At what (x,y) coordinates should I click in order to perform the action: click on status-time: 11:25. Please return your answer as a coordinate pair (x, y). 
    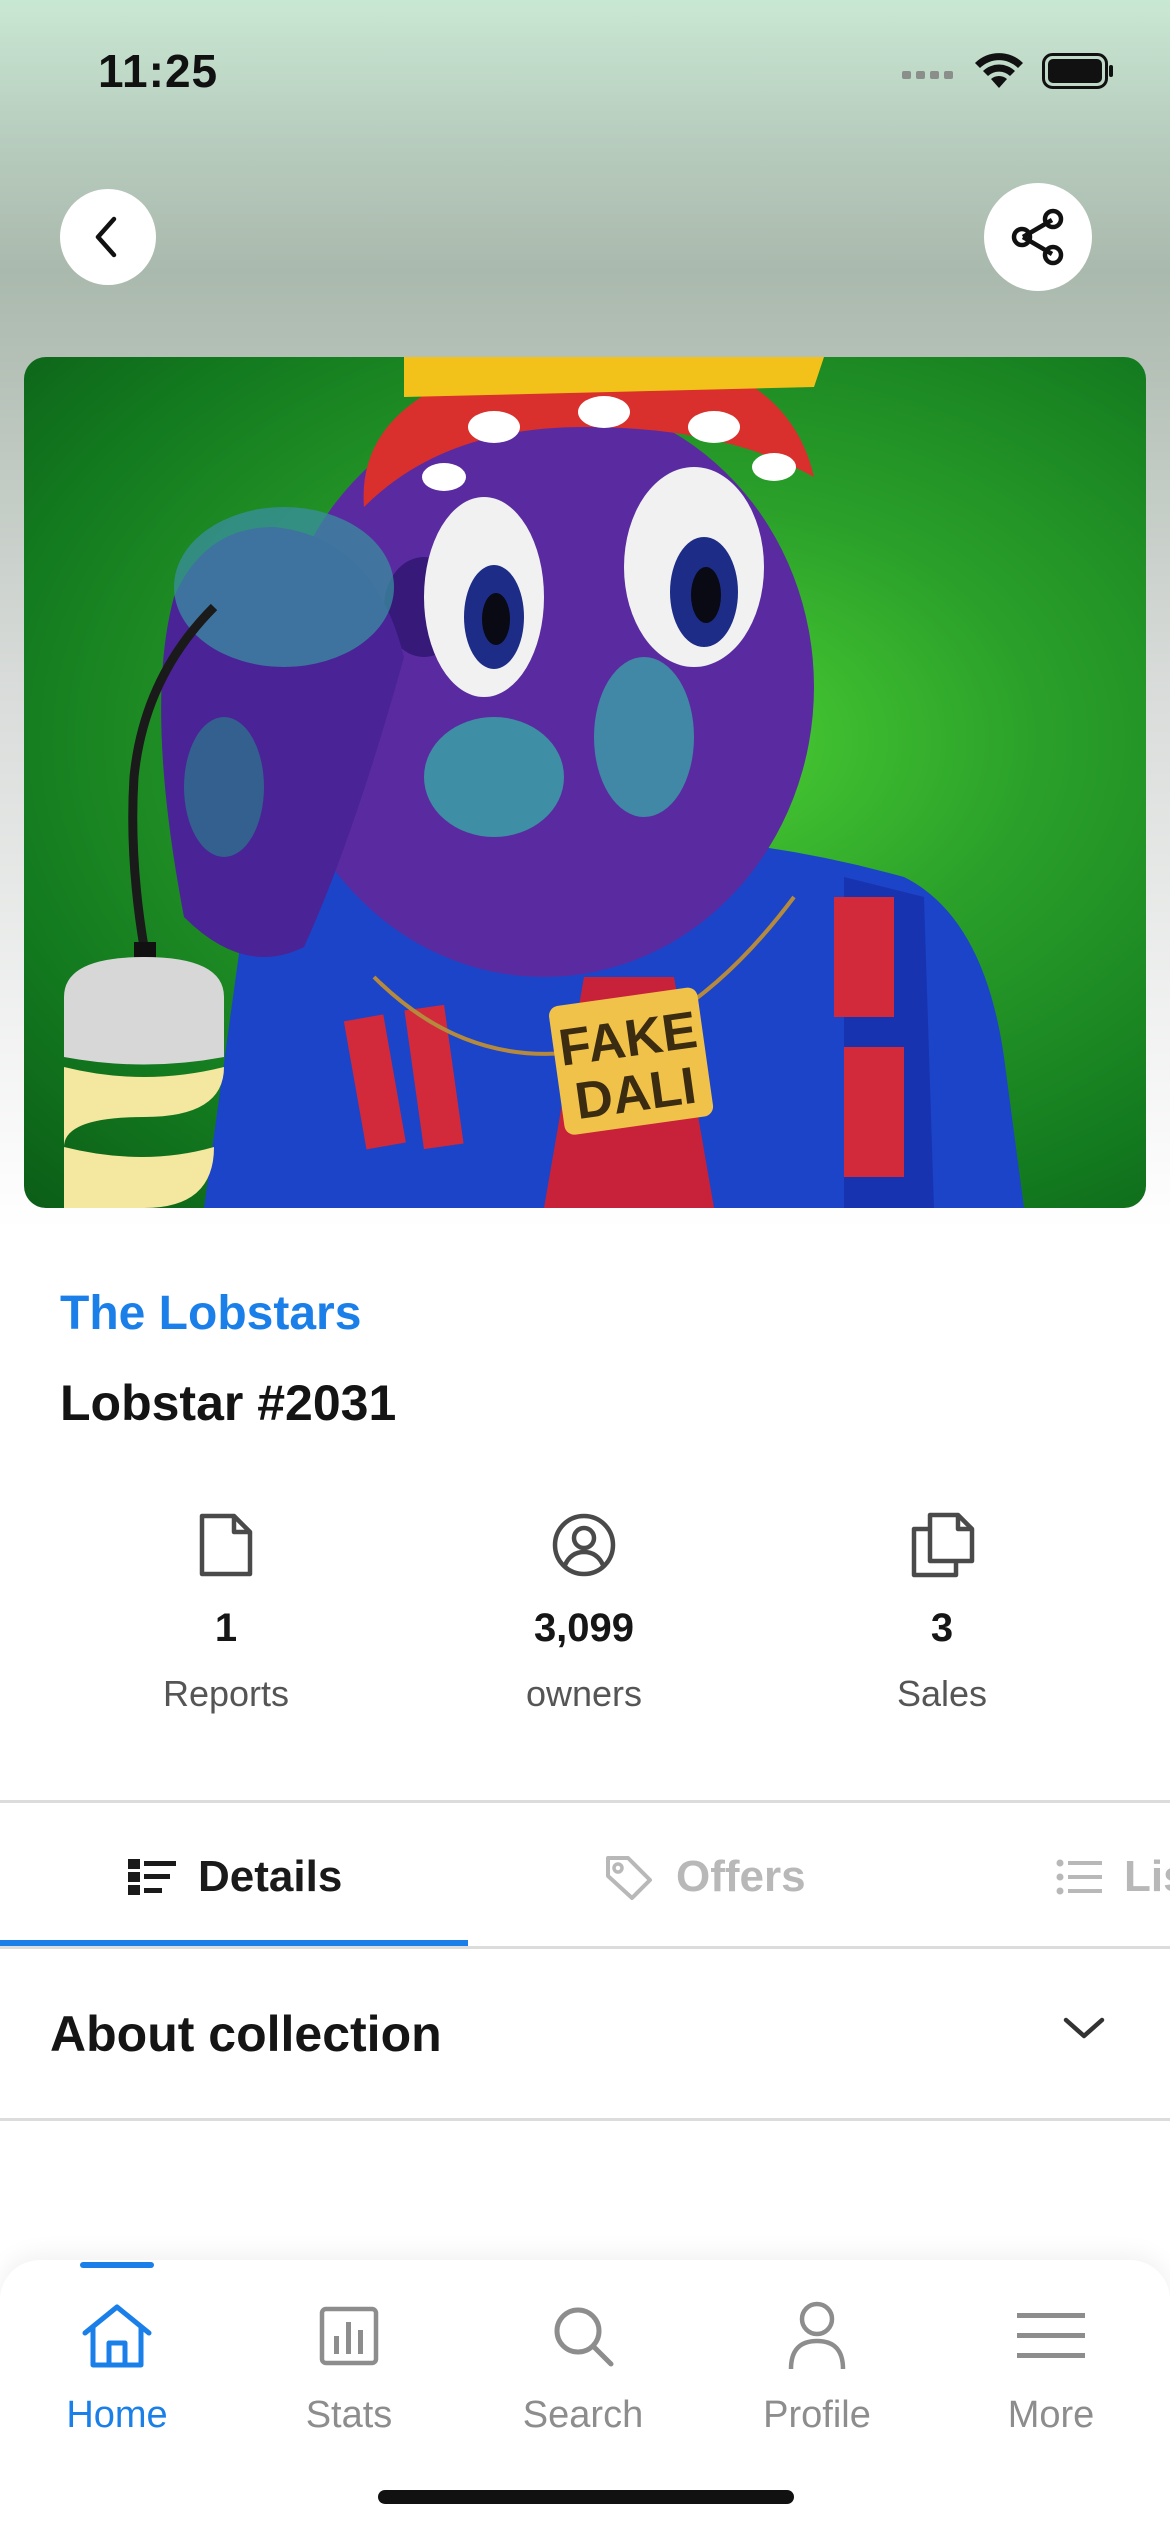
    Looking at the image, I should click on (158, 71).